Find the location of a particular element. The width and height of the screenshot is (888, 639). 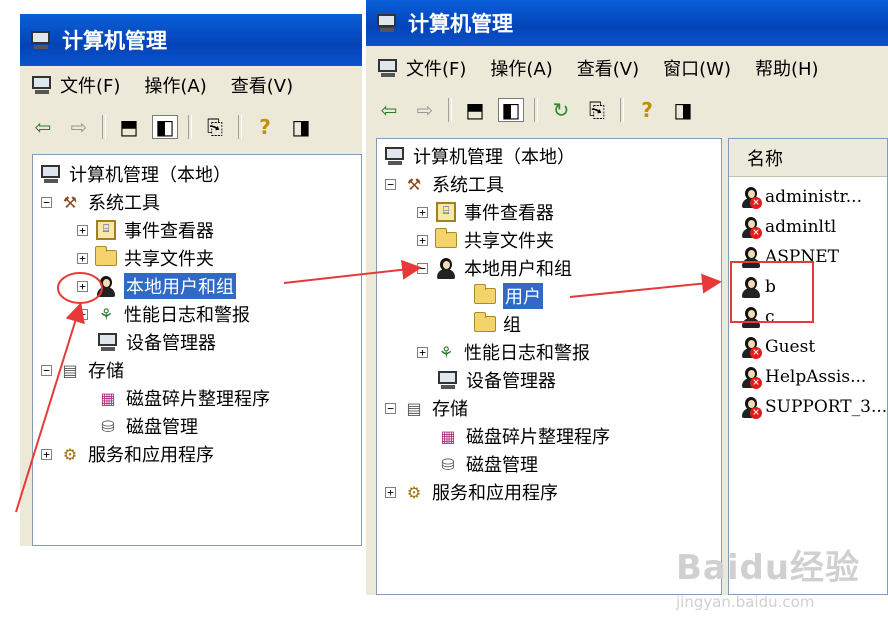

tree-node-label: 事件查看器 is located at coordinates (509, 213).